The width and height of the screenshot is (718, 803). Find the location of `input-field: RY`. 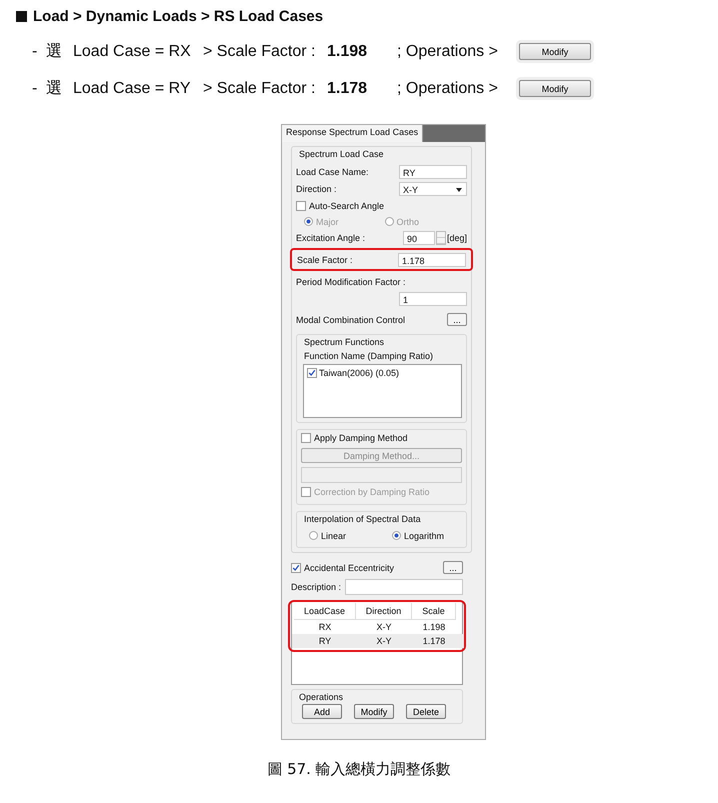

input-field: RY is located at coordinates (433, 171).